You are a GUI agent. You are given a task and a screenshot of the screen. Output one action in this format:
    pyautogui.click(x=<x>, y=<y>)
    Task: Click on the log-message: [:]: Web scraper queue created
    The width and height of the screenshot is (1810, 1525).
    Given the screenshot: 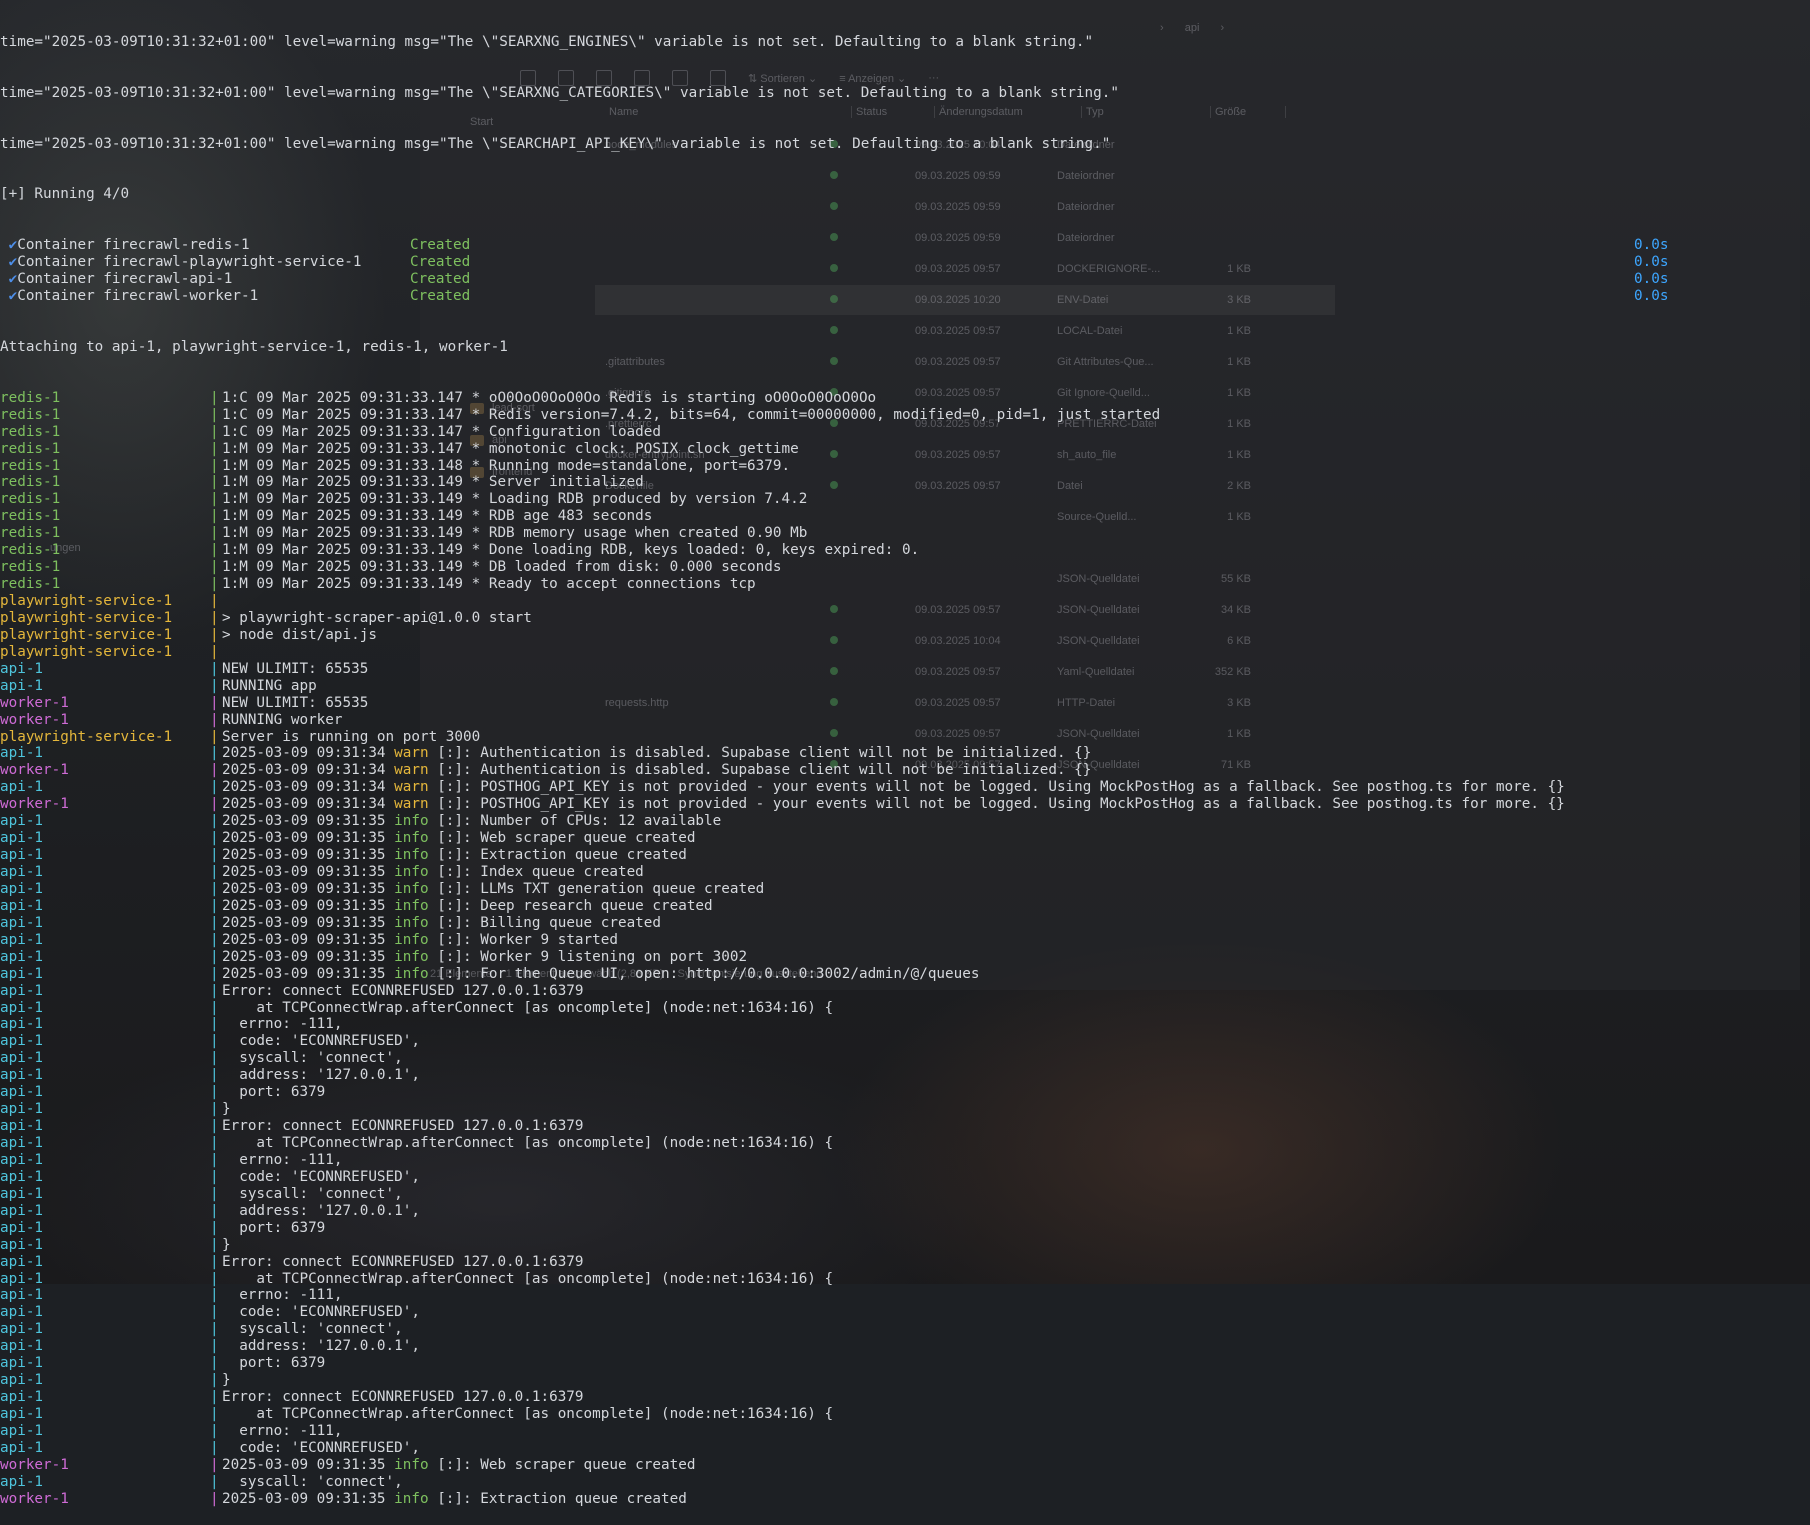 What is the action you would take?
    pyautogui.click(x=562, y=838)
    